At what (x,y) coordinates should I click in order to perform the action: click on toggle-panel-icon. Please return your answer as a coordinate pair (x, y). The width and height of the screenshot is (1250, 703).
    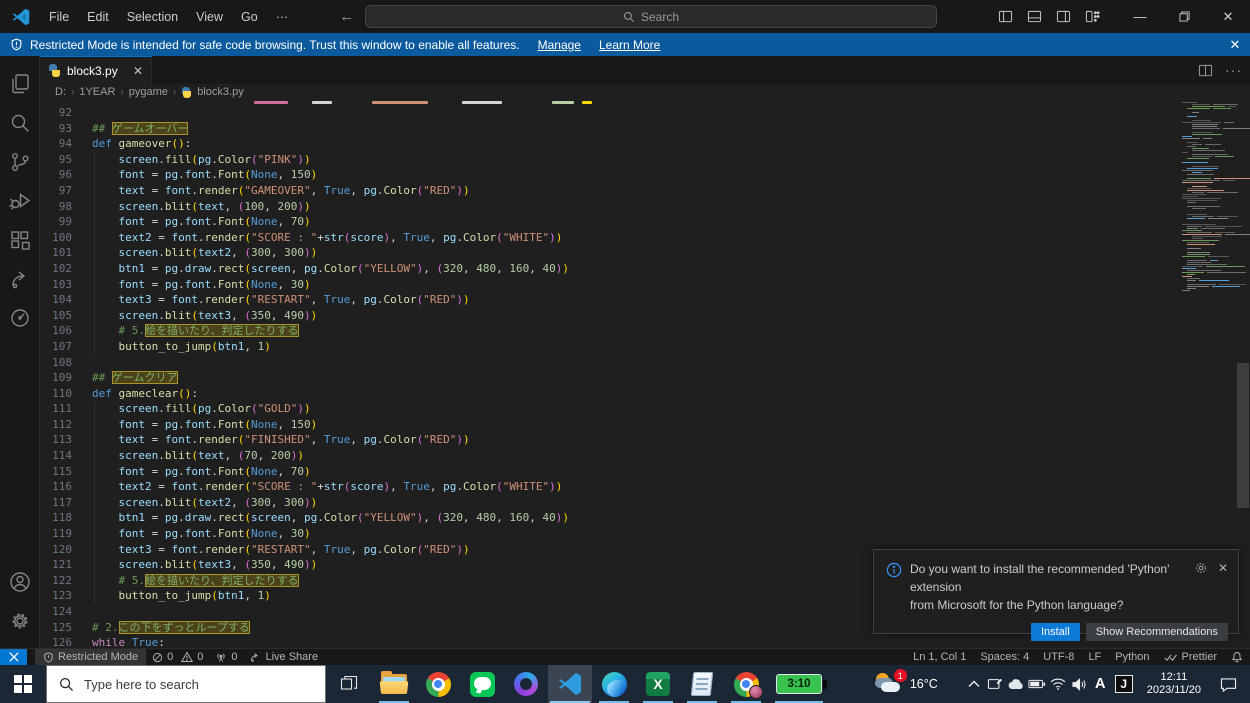
    Looking at the image, I should click on (1034, 16).